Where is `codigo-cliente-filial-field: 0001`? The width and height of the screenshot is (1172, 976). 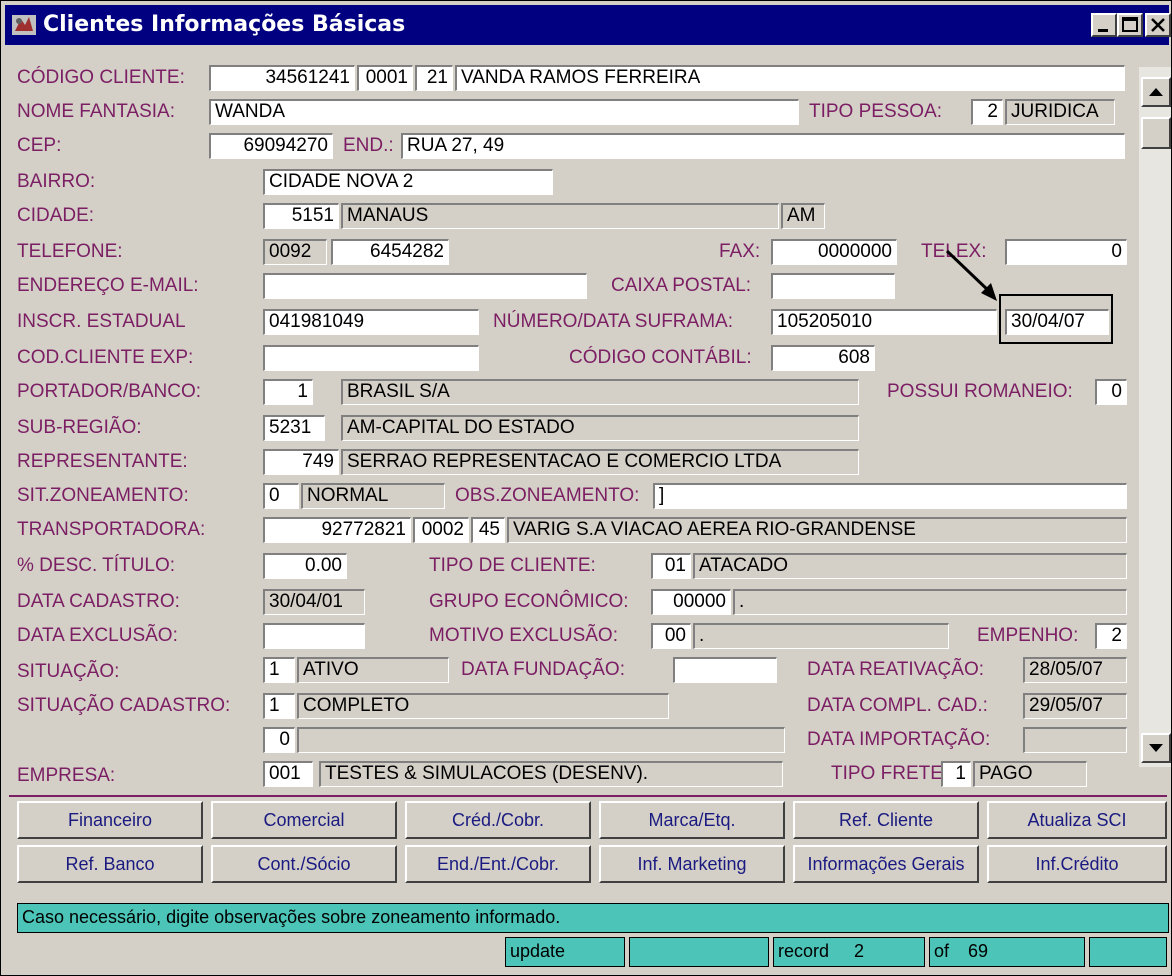
codigo-cliente-filial-field: 0001 is located at coordinates (385, 78).